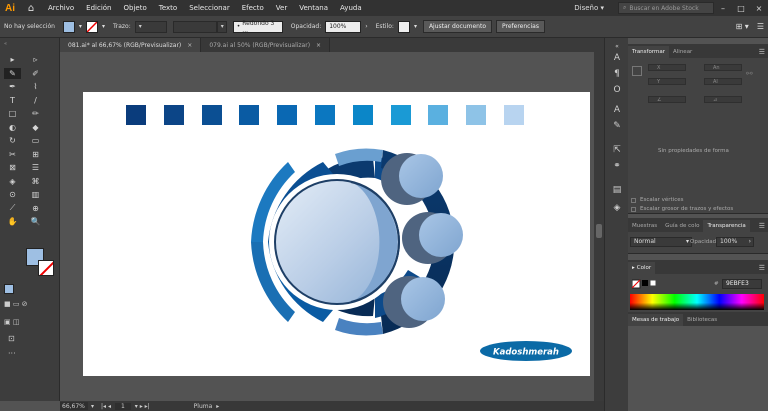 The width and height of the screenshot is (768, 411). What do you see at coordinates (617, 74) in the screenshot?
I see `paragraph-icon: ¶` at bounding box center [617, 74].